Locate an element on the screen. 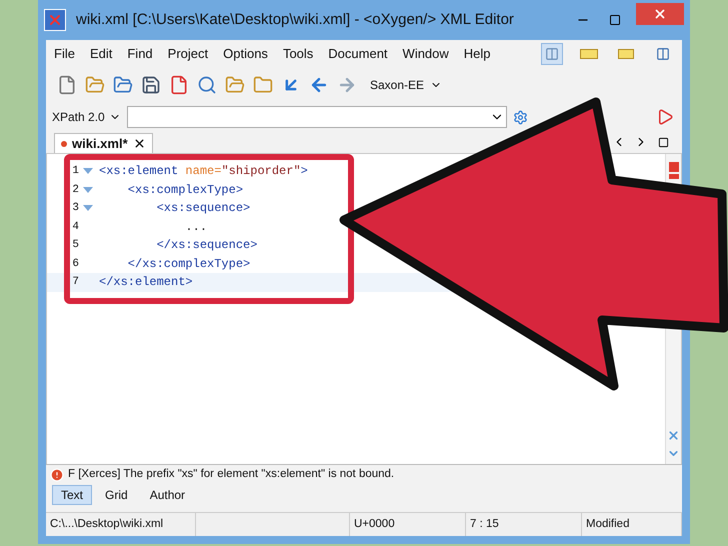 The width and height of the screenshot is (728, 546). code-text: </xs:element> is located at coordinates (146, 283).